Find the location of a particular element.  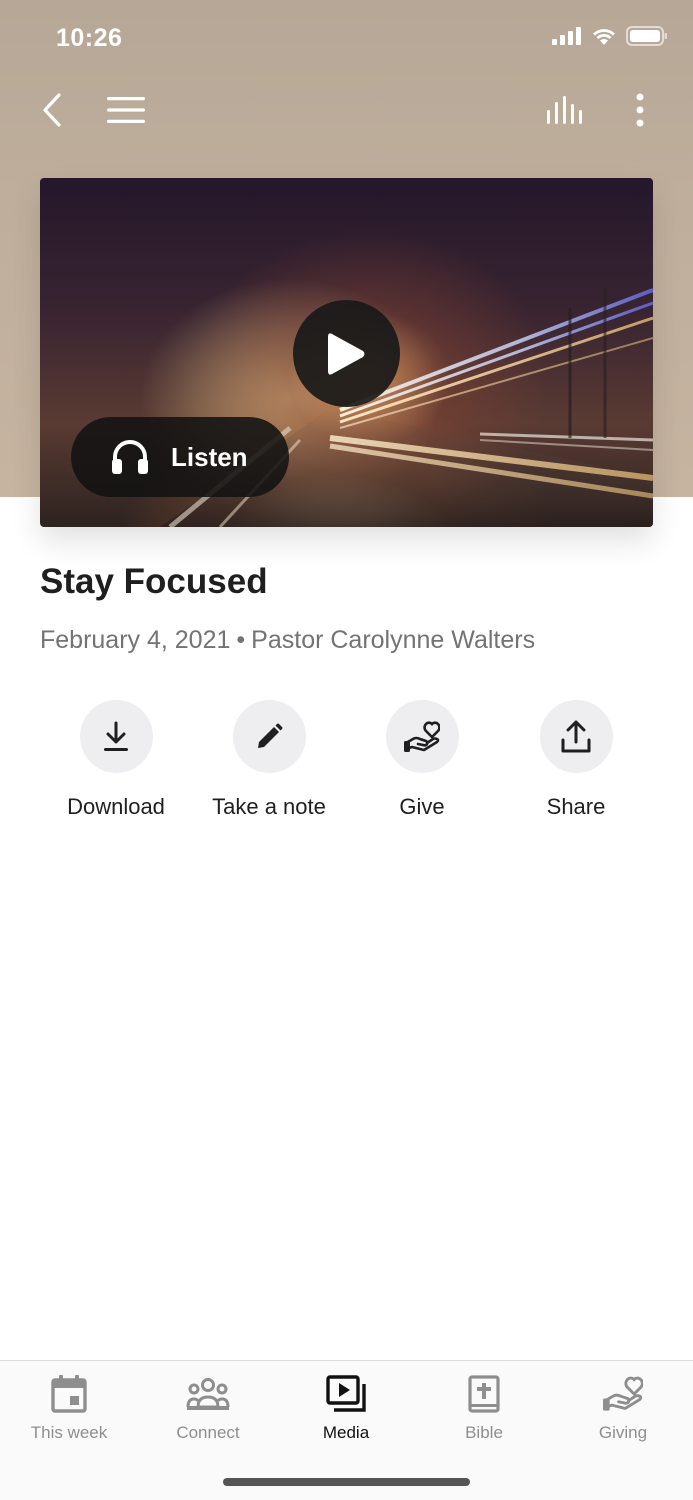

audio-levels-button is located at coordinates (566, 110).